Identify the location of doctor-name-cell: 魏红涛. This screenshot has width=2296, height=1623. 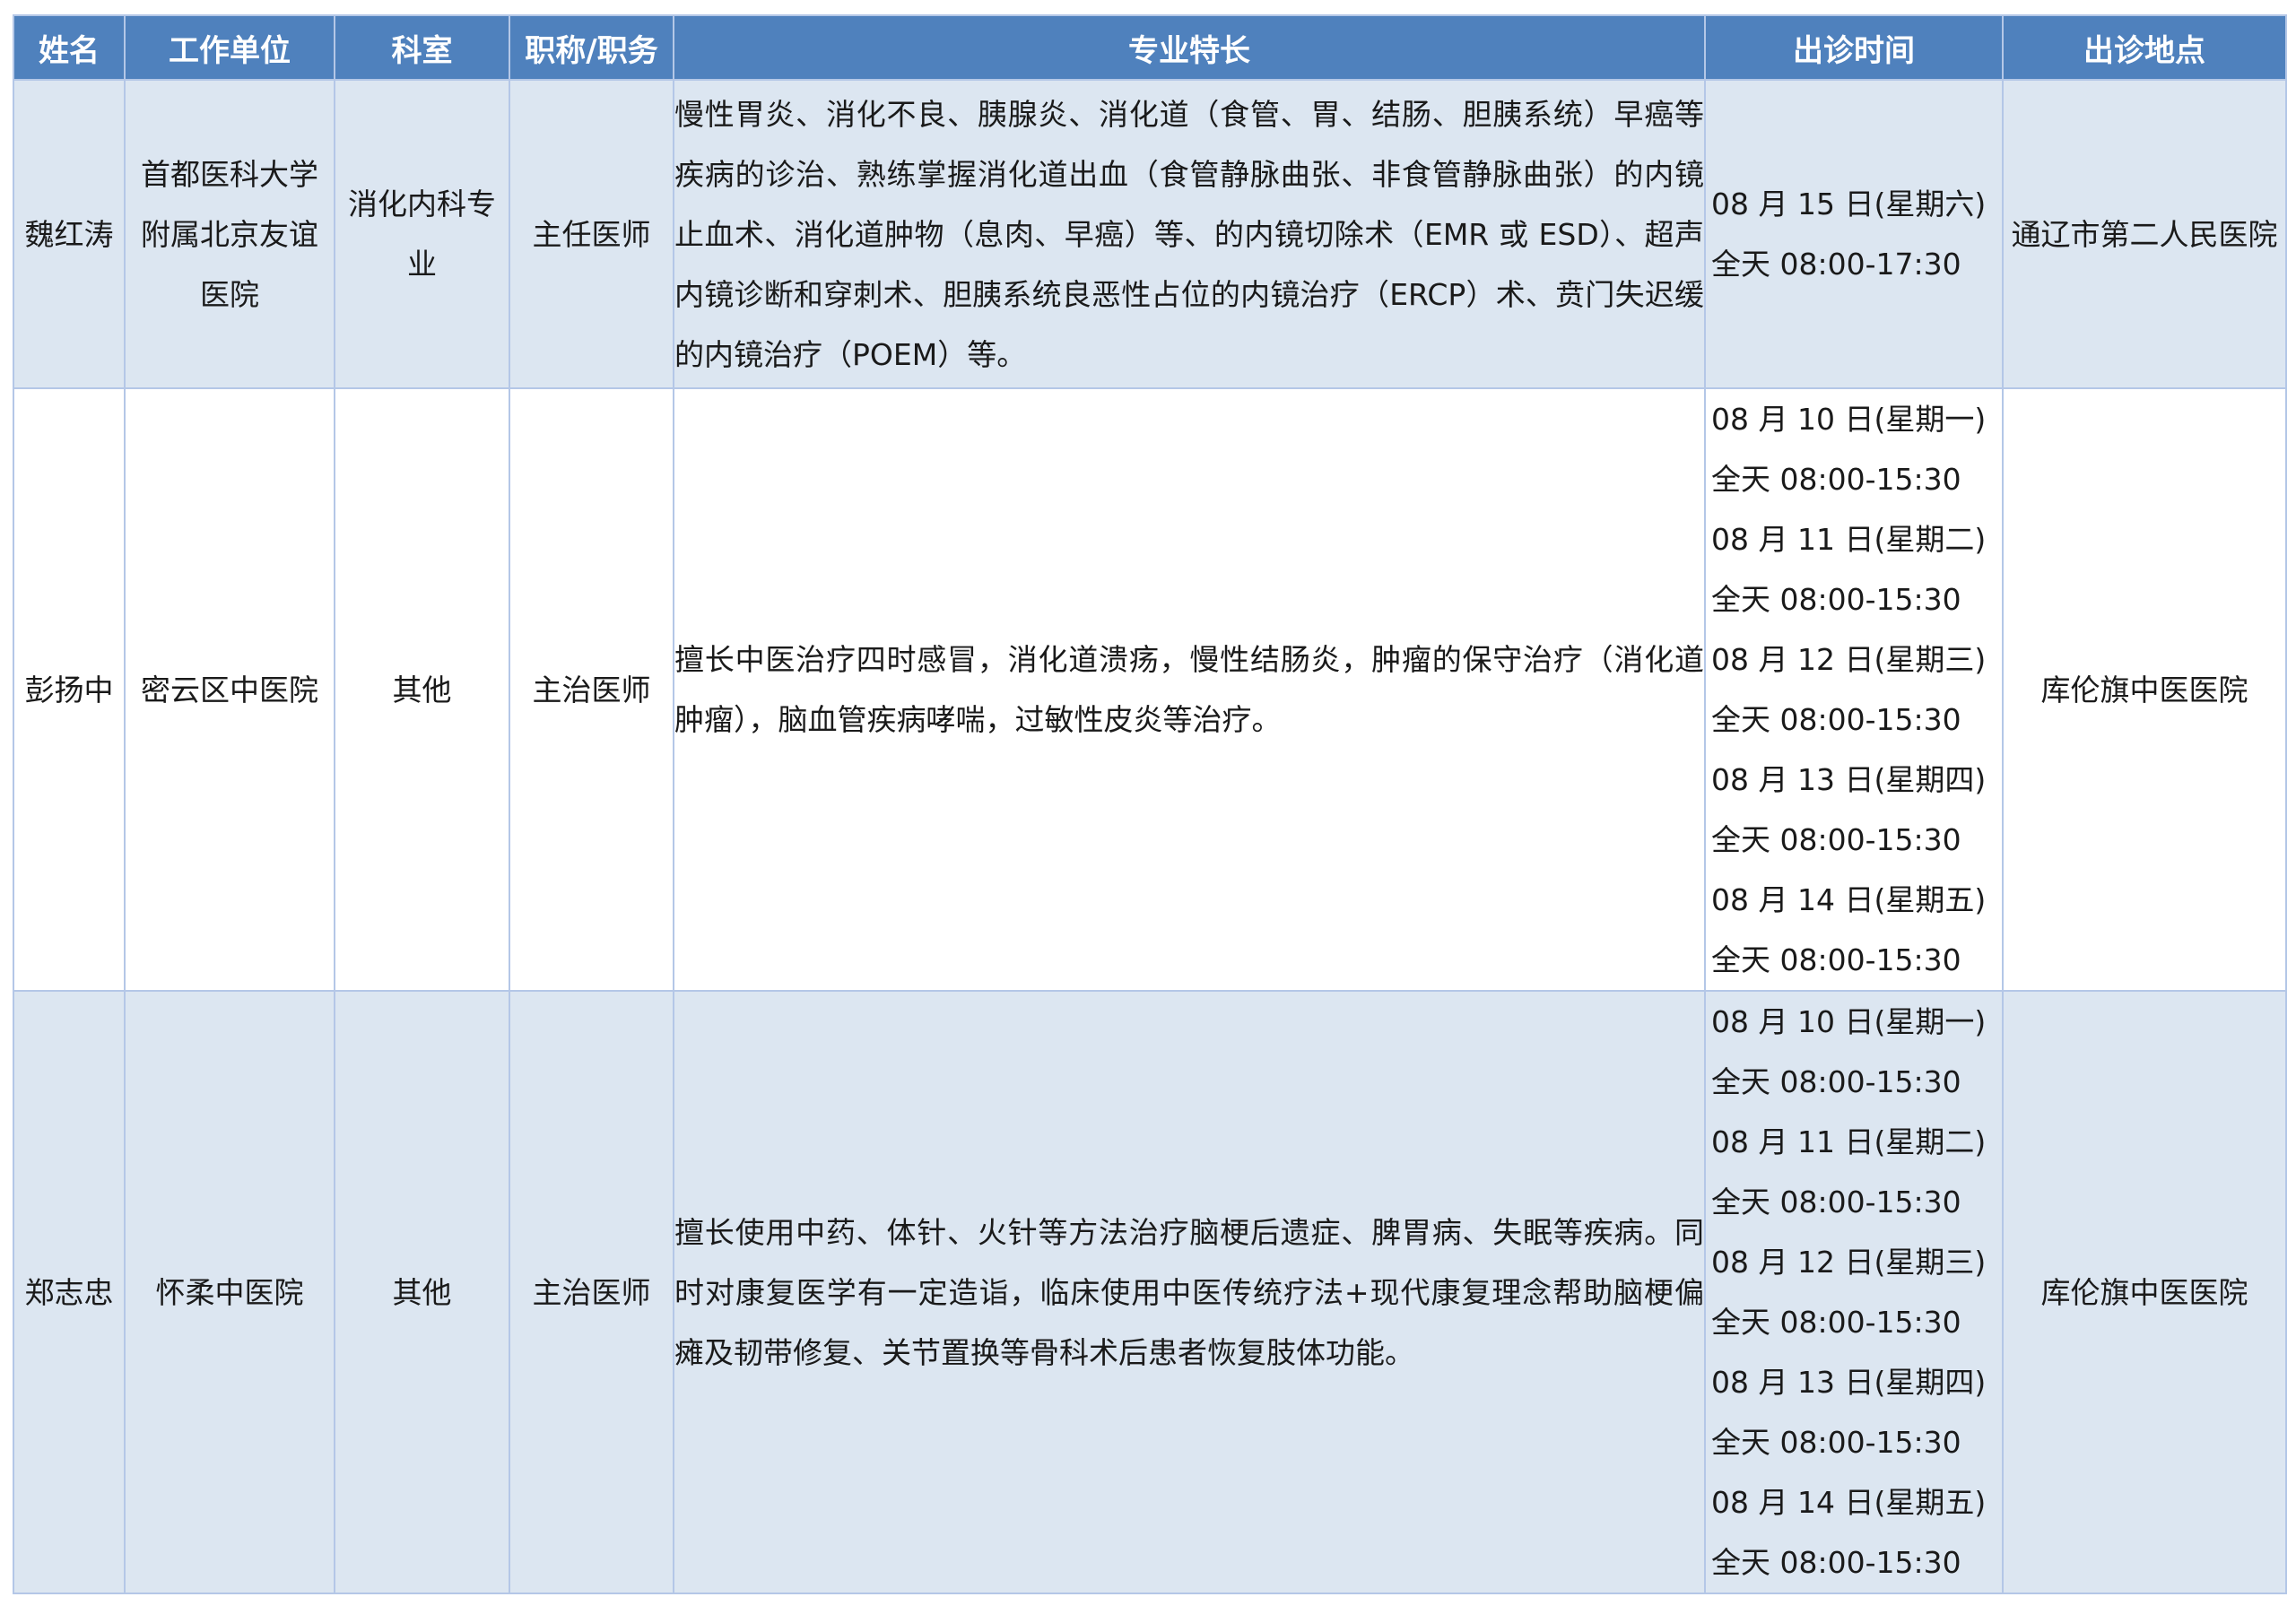
(69, 234).